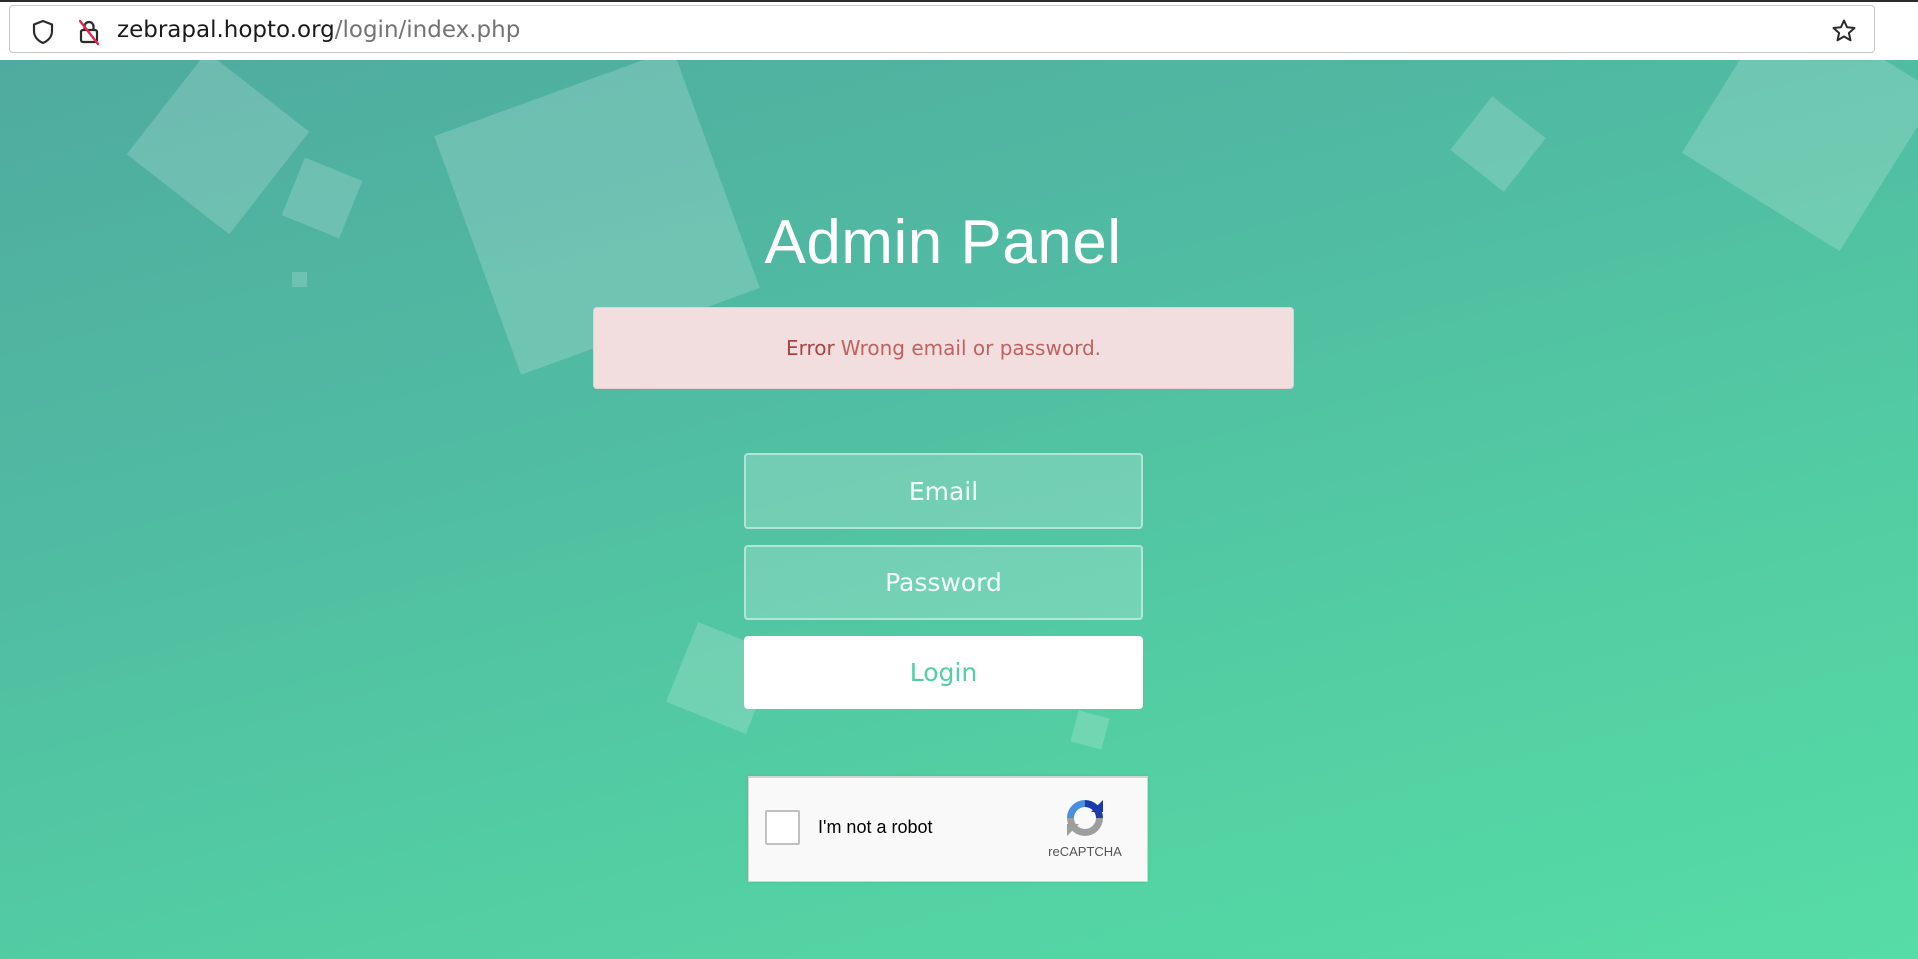  I want to click on password-field, so click(943, 582).